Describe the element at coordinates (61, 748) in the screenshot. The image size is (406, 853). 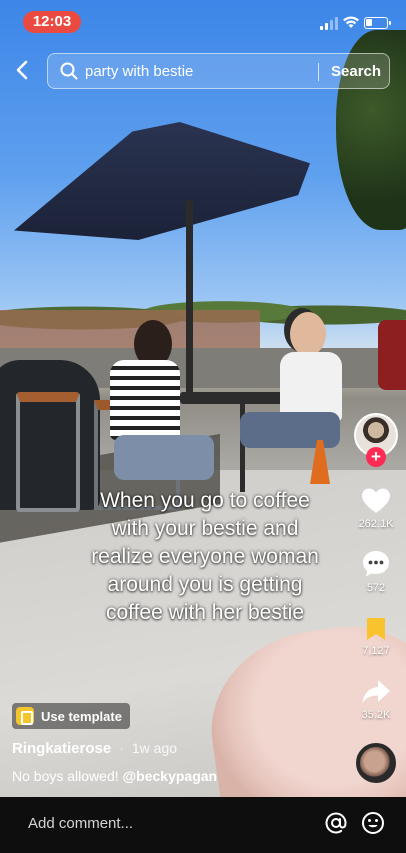
I see `author-username: Ringkatierose` at that location.